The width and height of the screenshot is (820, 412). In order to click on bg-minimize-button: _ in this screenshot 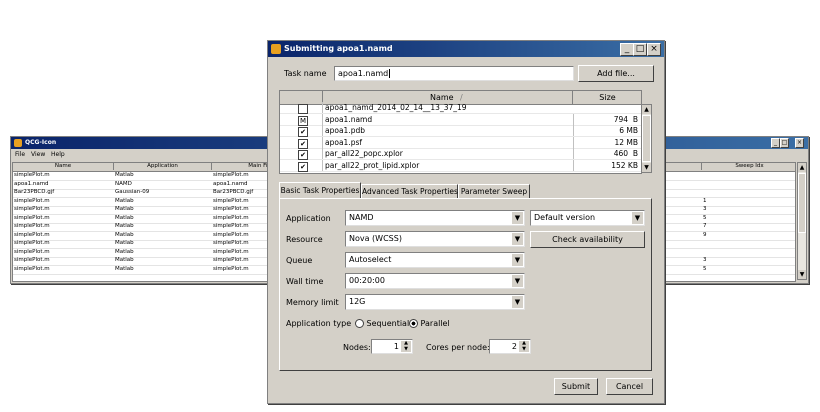, I will do `click(775, 143)`.